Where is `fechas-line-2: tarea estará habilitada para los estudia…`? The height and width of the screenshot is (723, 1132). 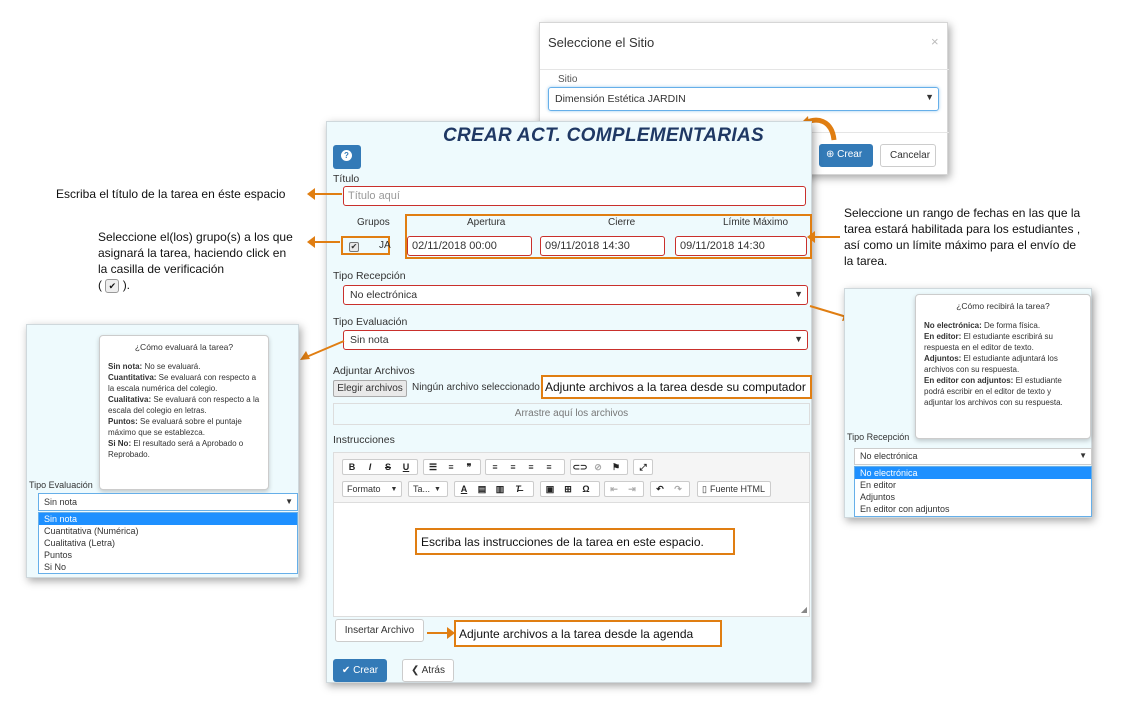
fechas-line-2: tarea estará habilitada para los estudia… is located at coordinates (962, 229).